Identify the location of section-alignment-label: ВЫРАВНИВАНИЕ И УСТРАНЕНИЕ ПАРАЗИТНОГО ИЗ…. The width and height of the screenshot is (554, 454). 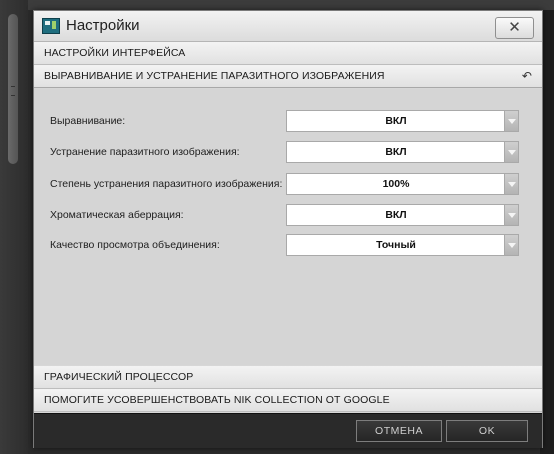
(214, 76).